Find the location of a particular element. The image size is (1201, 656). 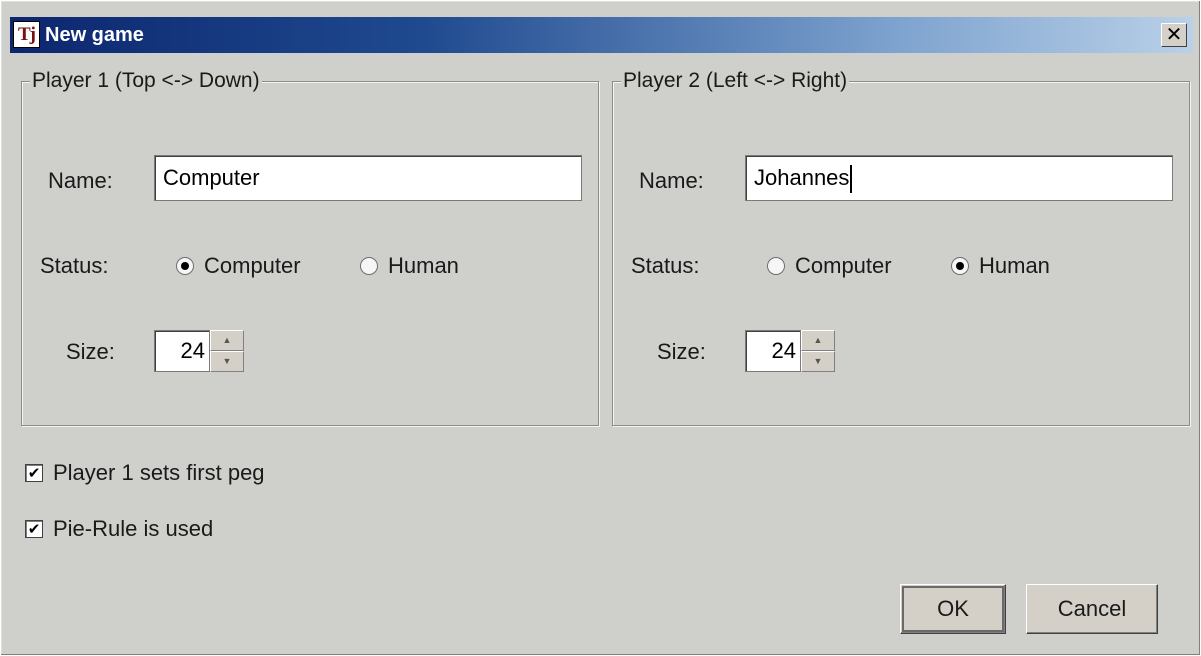

player2-size-field: 24 is located at coordinates (773, 351).